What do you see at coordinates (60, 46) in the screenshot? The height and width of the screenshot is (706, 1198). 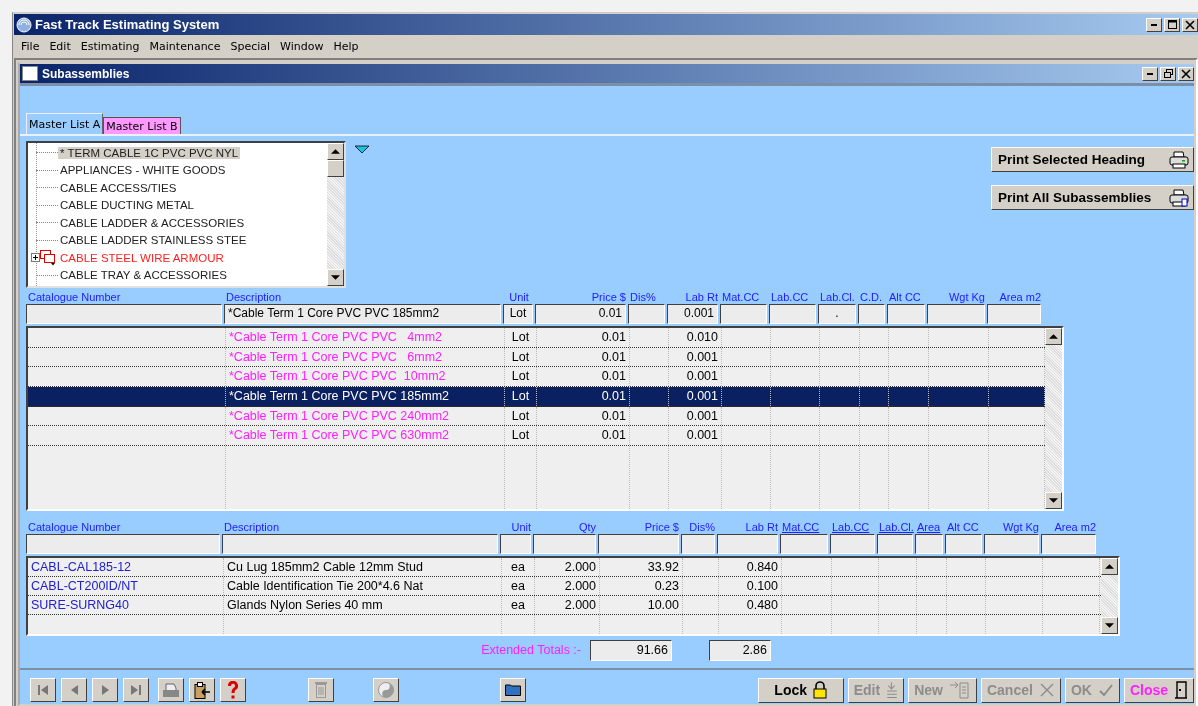 I see `menu-item: Edit` at bounding box center [60, 46].